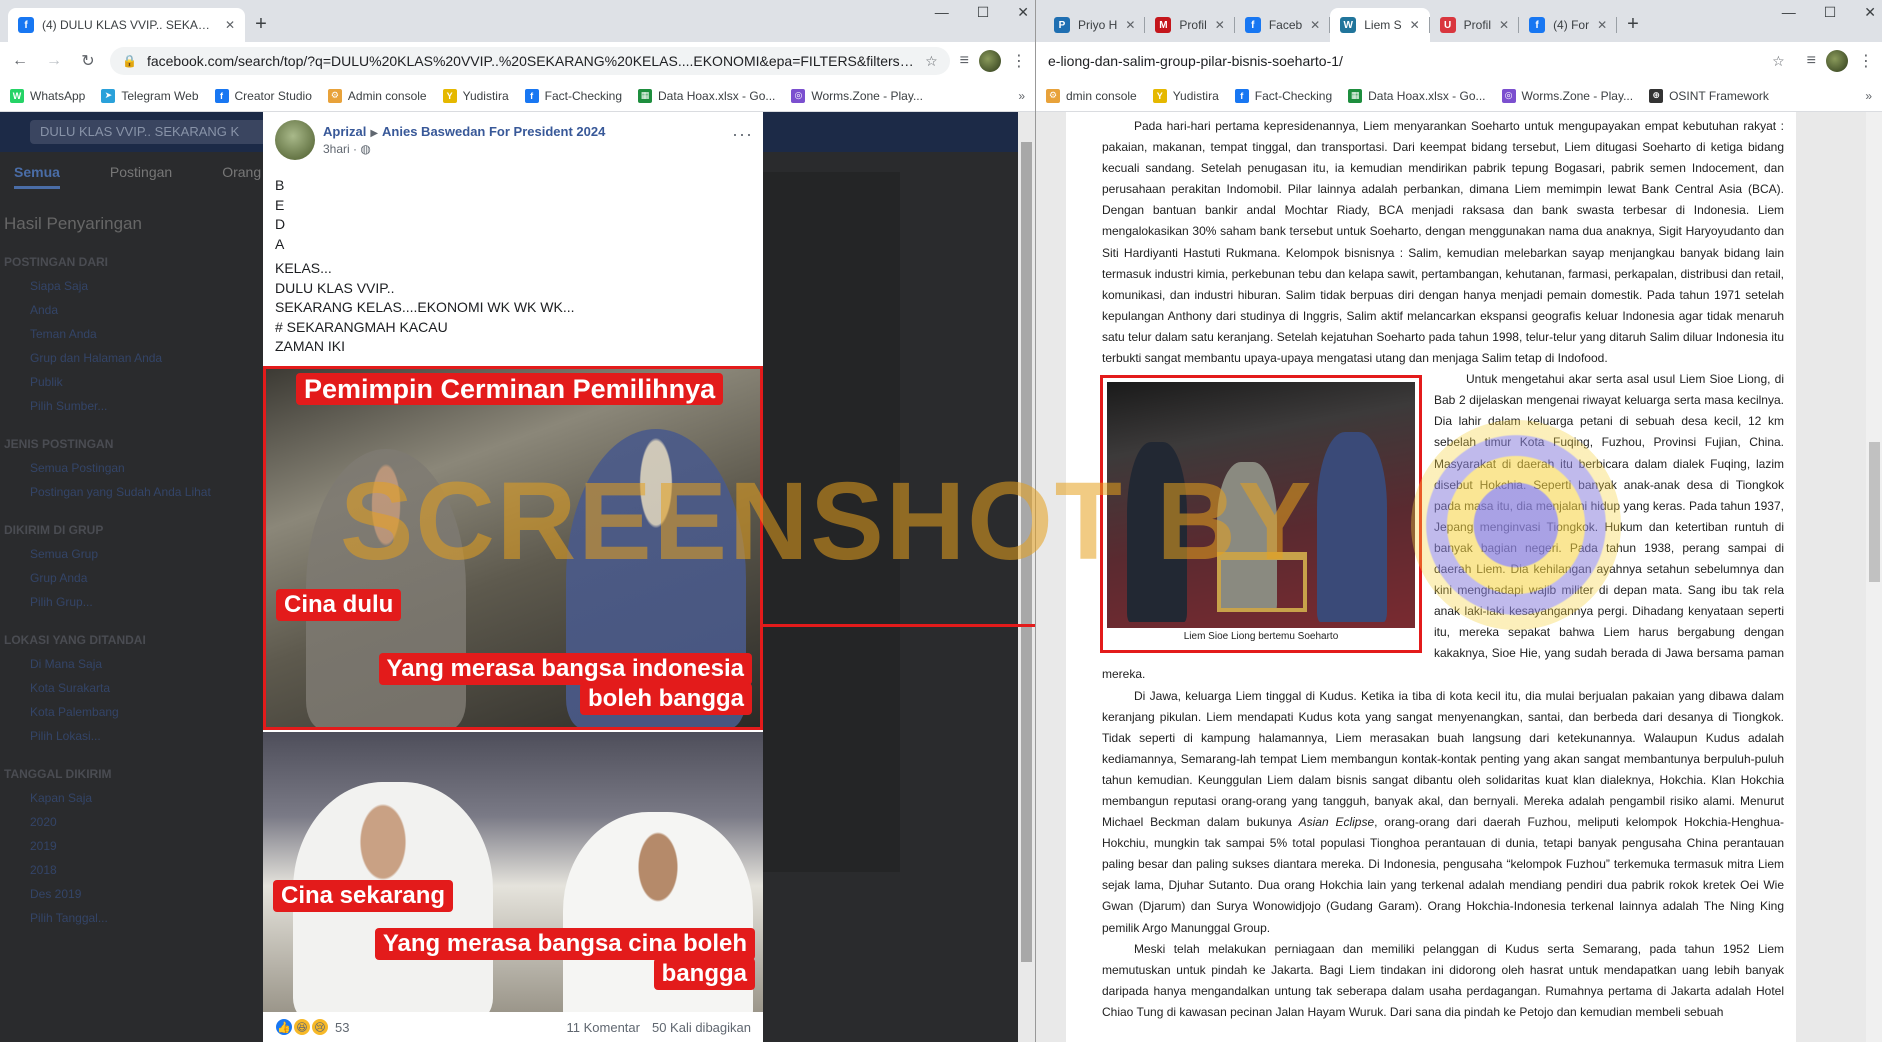 Image resolution: width=1882 pixels, height=1042 pixels. Describe the element at coordinates (47, 95) in the screenshot. I see `bookmark-item: W WhatsApp` at that location.